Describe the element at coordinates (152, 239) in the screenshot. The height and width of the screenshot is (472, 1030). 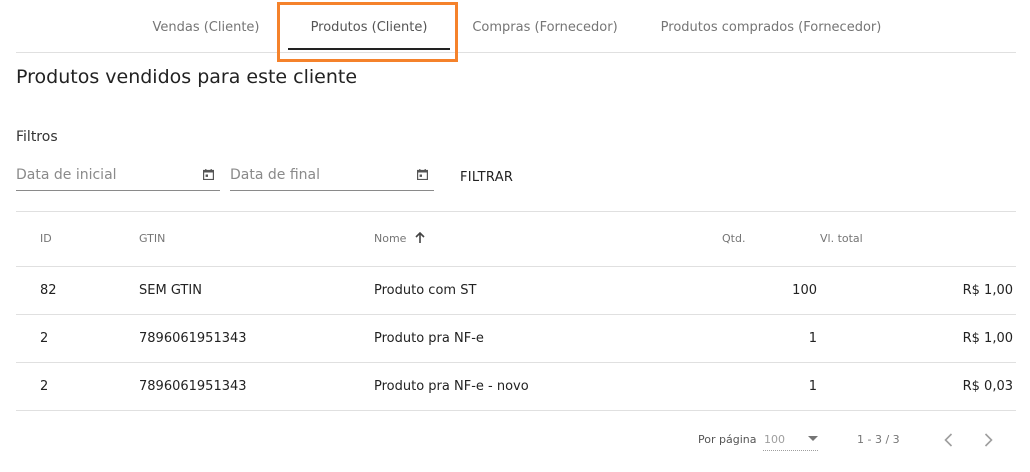
I see `column-header-gtin: GTIN` at that location.